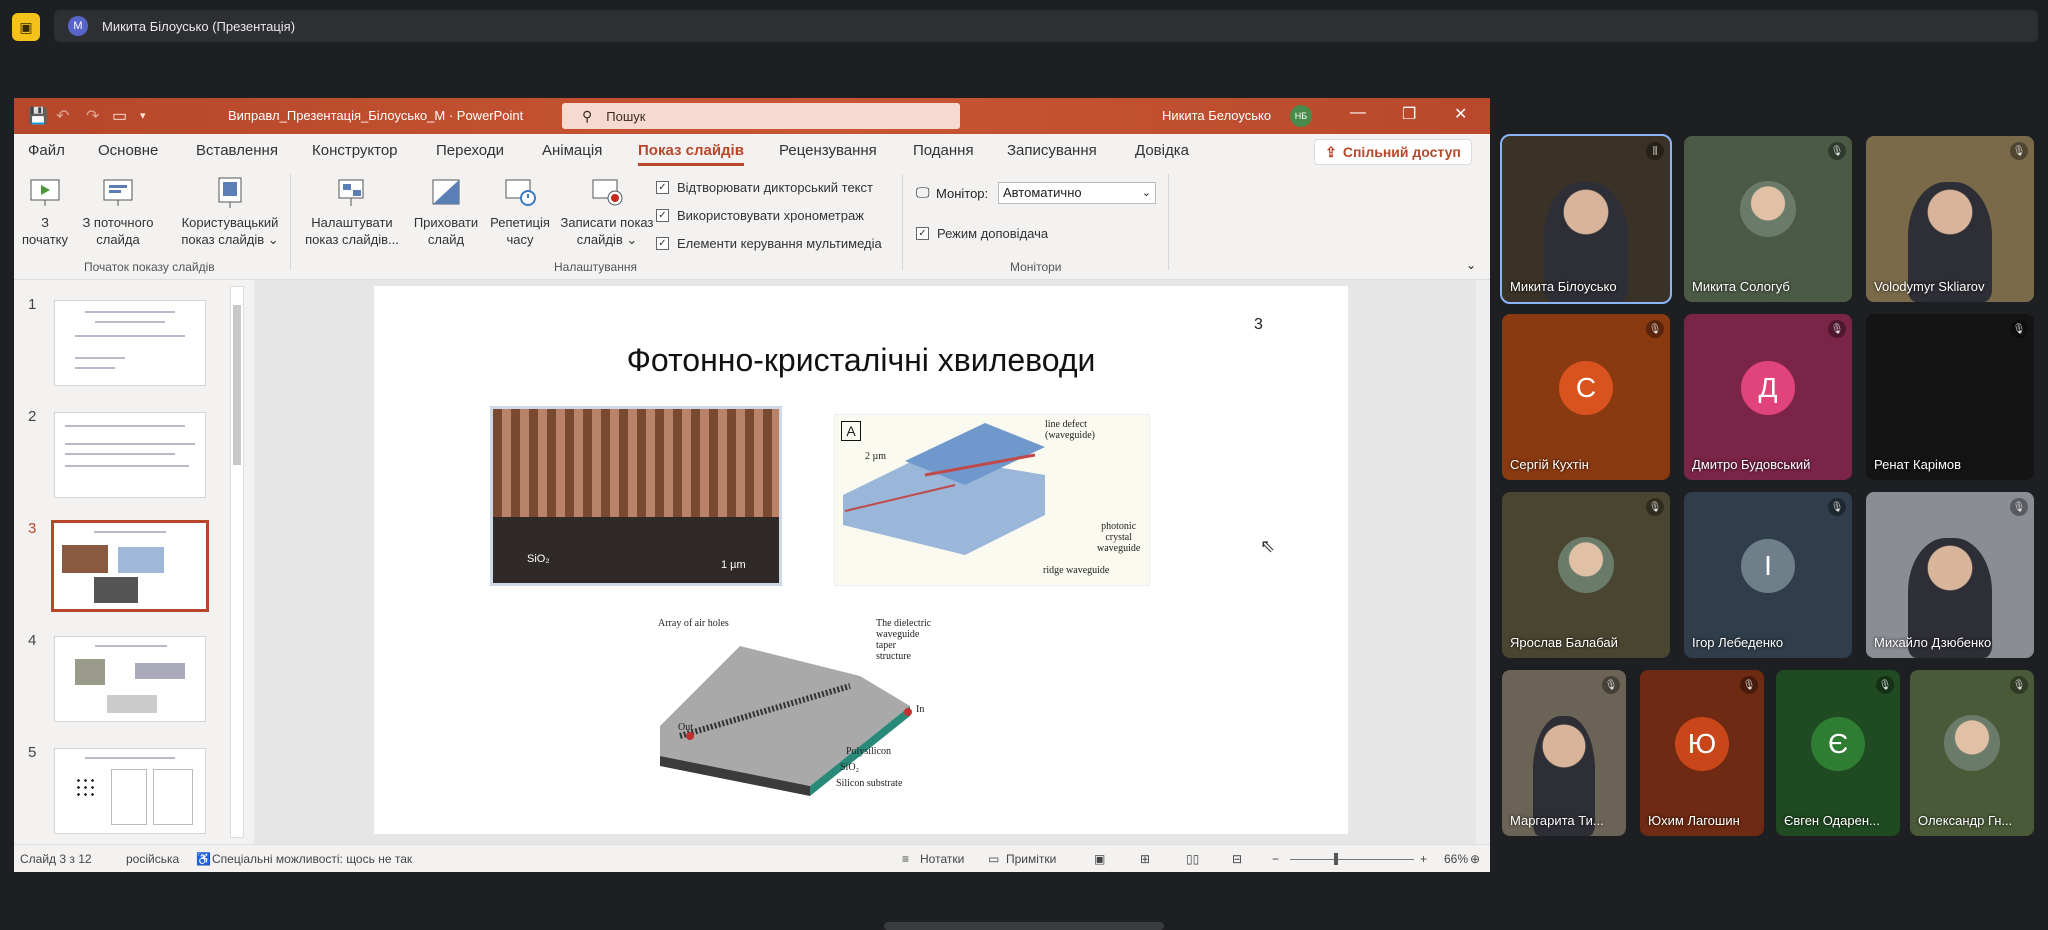 The image size is (2048, 930). I want to click on participant-tile: ⫼ Микита Білоусько, so click(1586, 219).